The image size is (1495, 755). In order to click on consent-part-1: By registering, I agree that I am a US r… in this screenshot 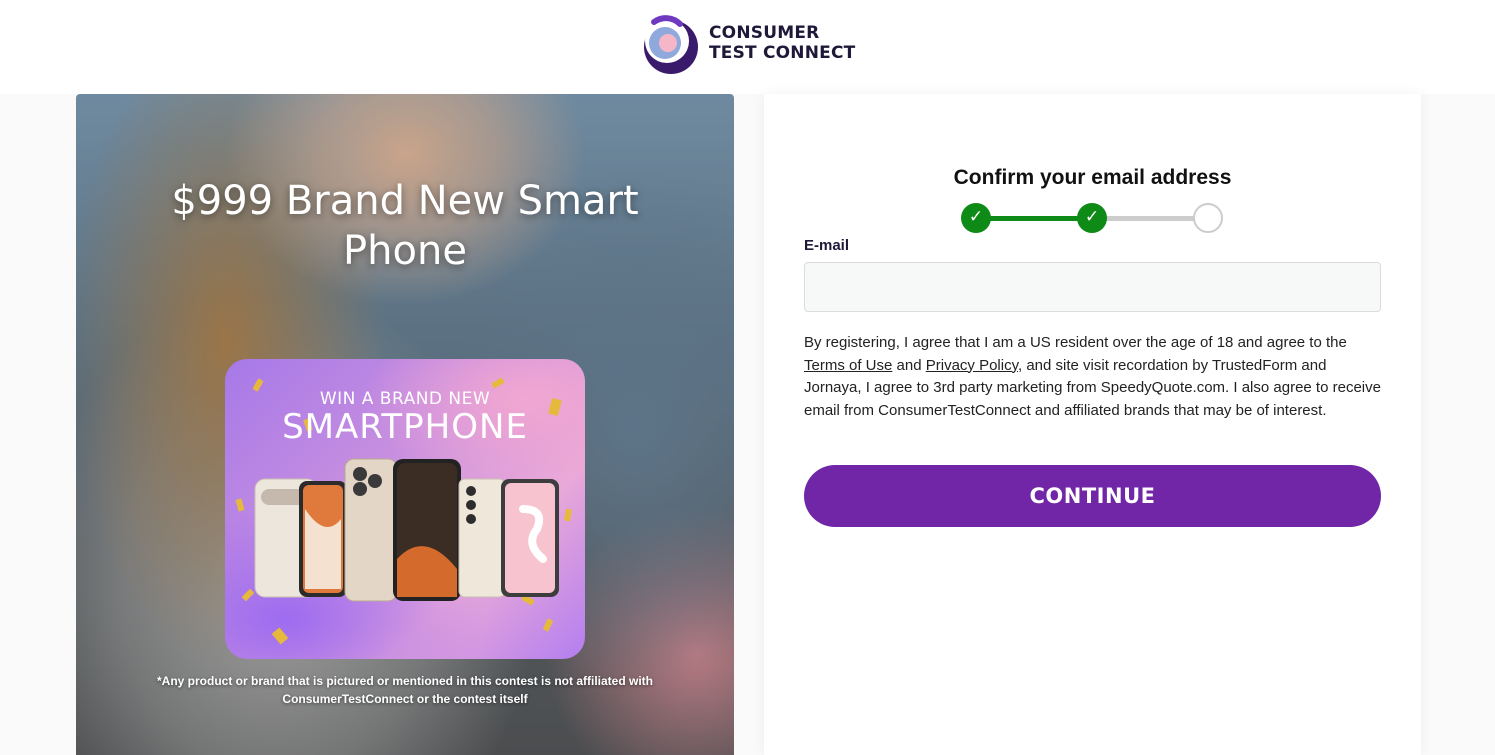, I will do `click(1075, 342)`.